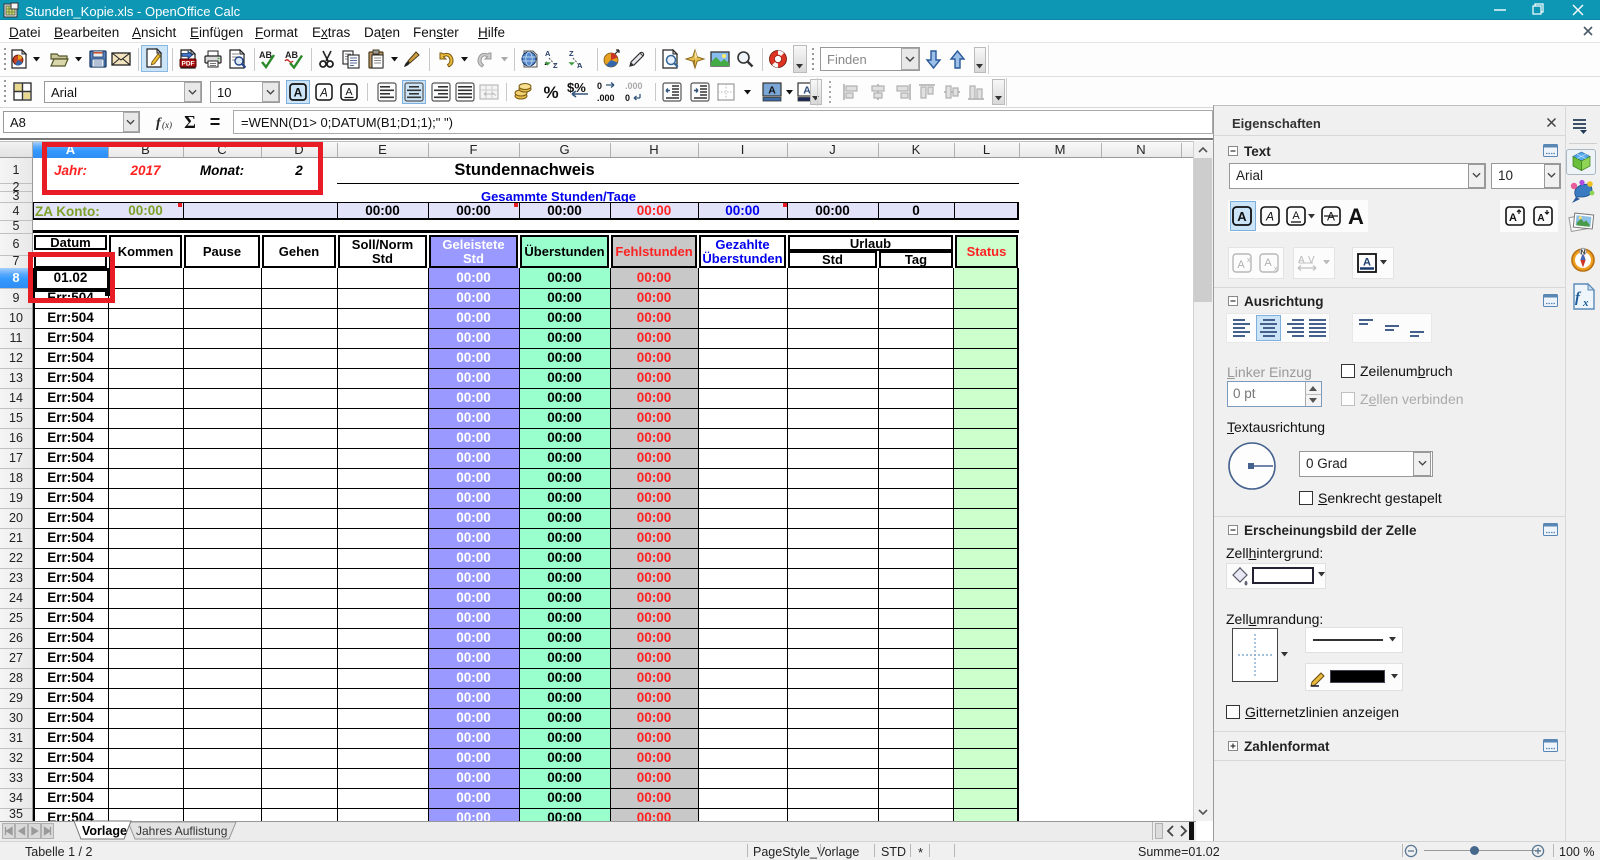 This screenshot has width=1600, height=860. Describe the element at coordinates (190, 122) in the screenshot. I see `svg-text: Σ` at that location.